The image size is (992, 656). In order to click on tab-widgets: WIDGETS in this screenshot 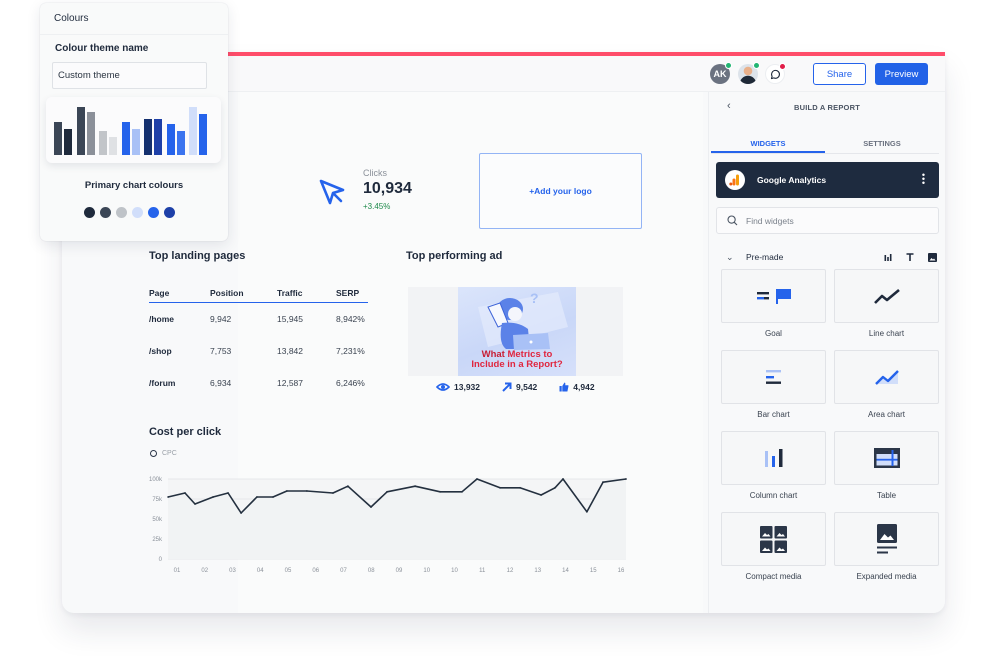, I will do `click(768, 143)`.